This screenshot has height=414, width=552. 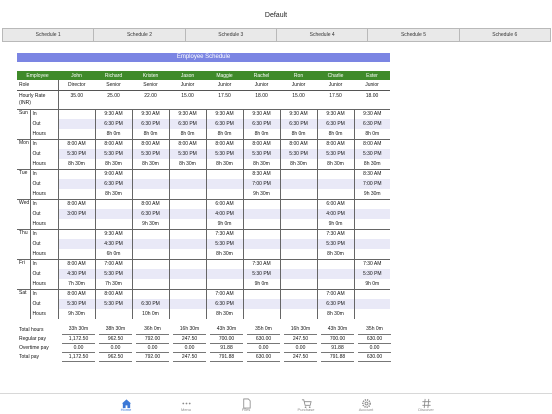 I want to click on tab-schedule-3: Schedule 3, so click(x=231, y=35).